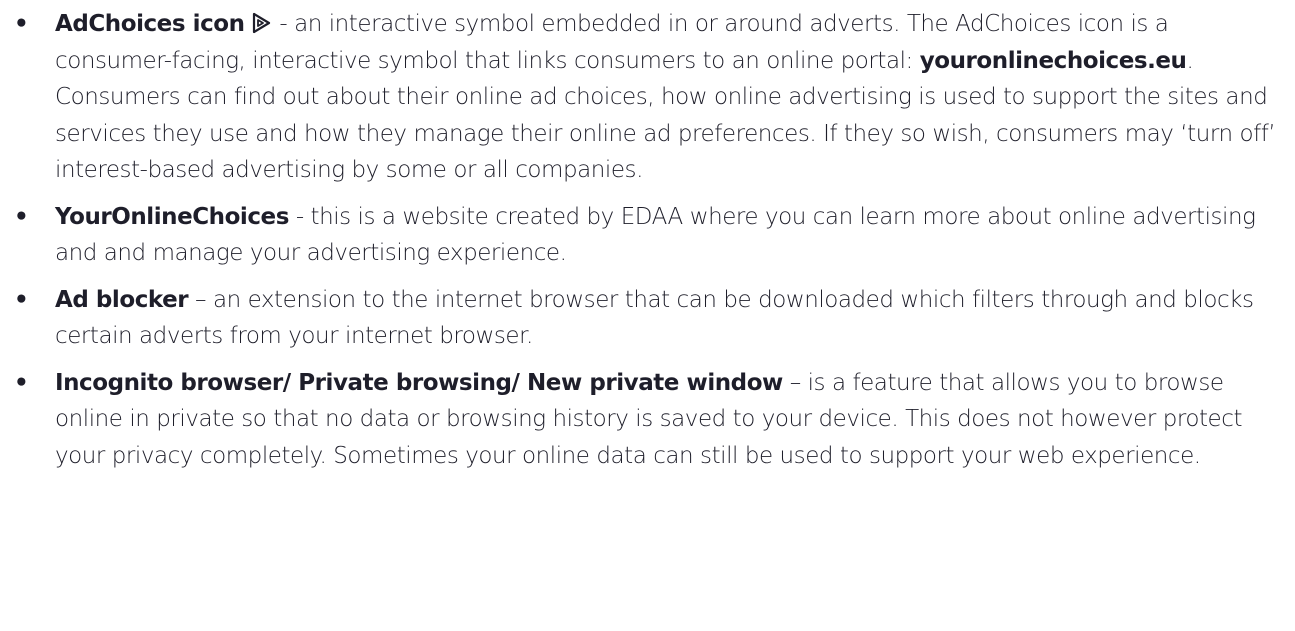 The image size is (1295, 631). Describe the element at coordinates (150, 24) in the screenshot. I see `term-adchoices-icon: AdChoices icon` at that location.